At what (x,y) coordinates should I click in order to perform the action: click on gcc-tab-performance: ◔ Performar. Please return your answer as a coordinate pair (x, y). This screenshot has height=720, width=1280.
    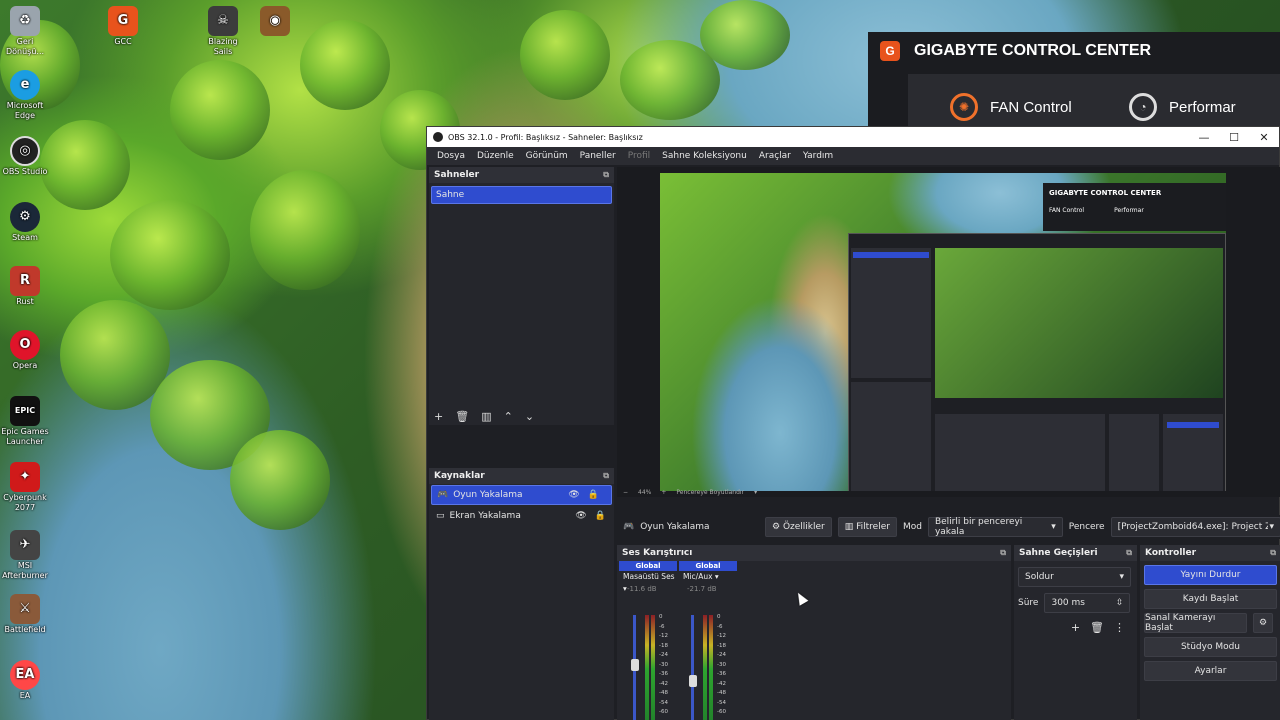
    Looking at the image, I should click on (1204, 107).